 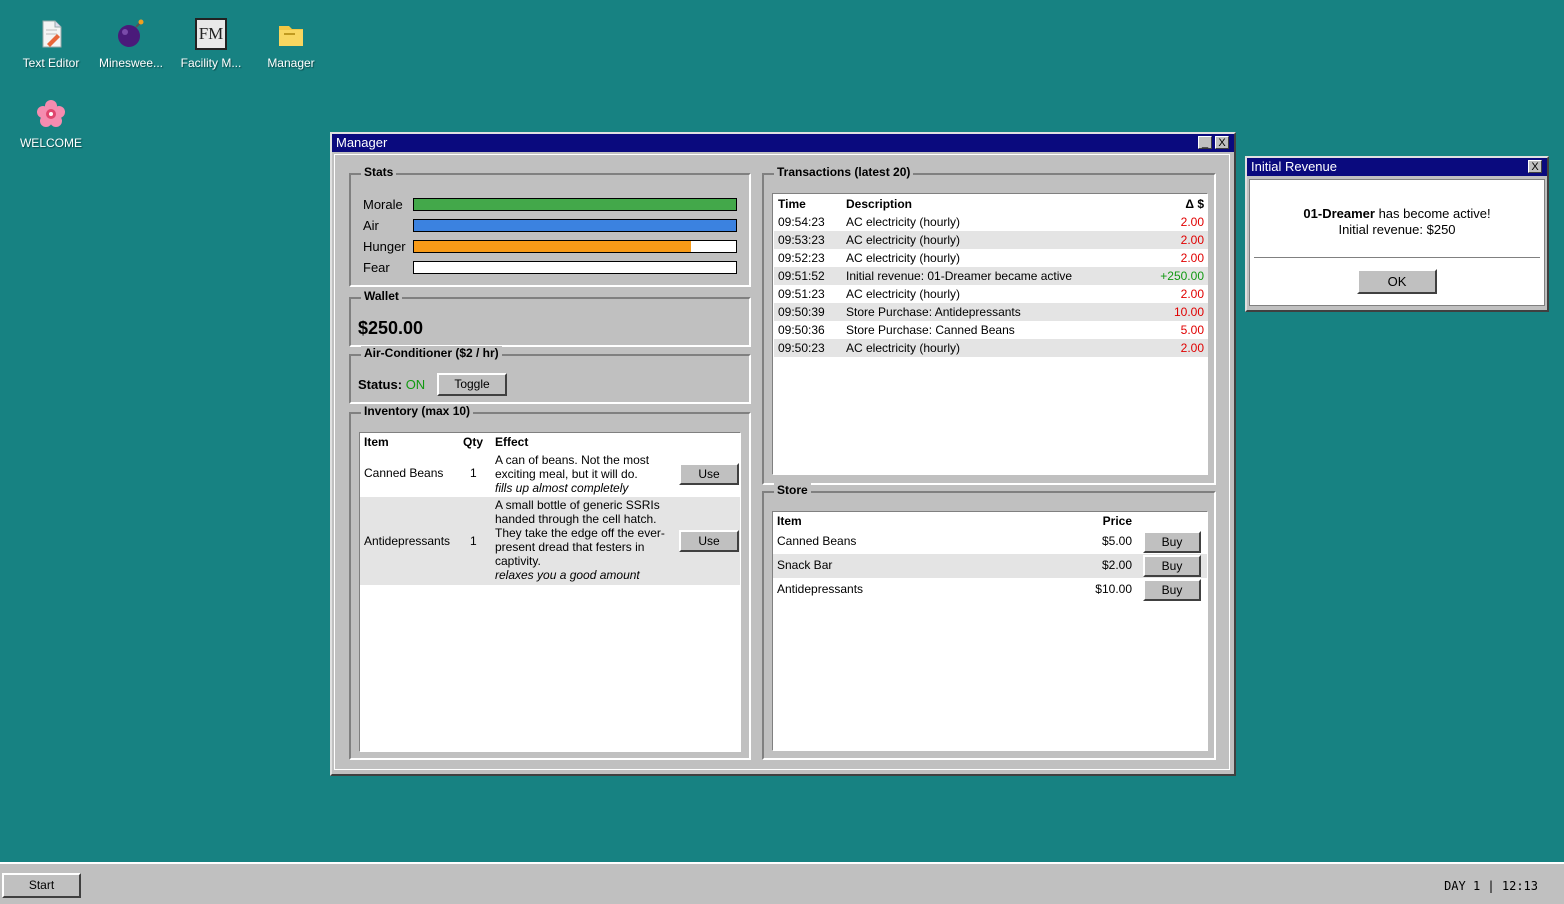 What do you see at coordinates (801, 258) in the screenshot?
I see `tx-time: 09:52:23` at bounding box center [801, 258].